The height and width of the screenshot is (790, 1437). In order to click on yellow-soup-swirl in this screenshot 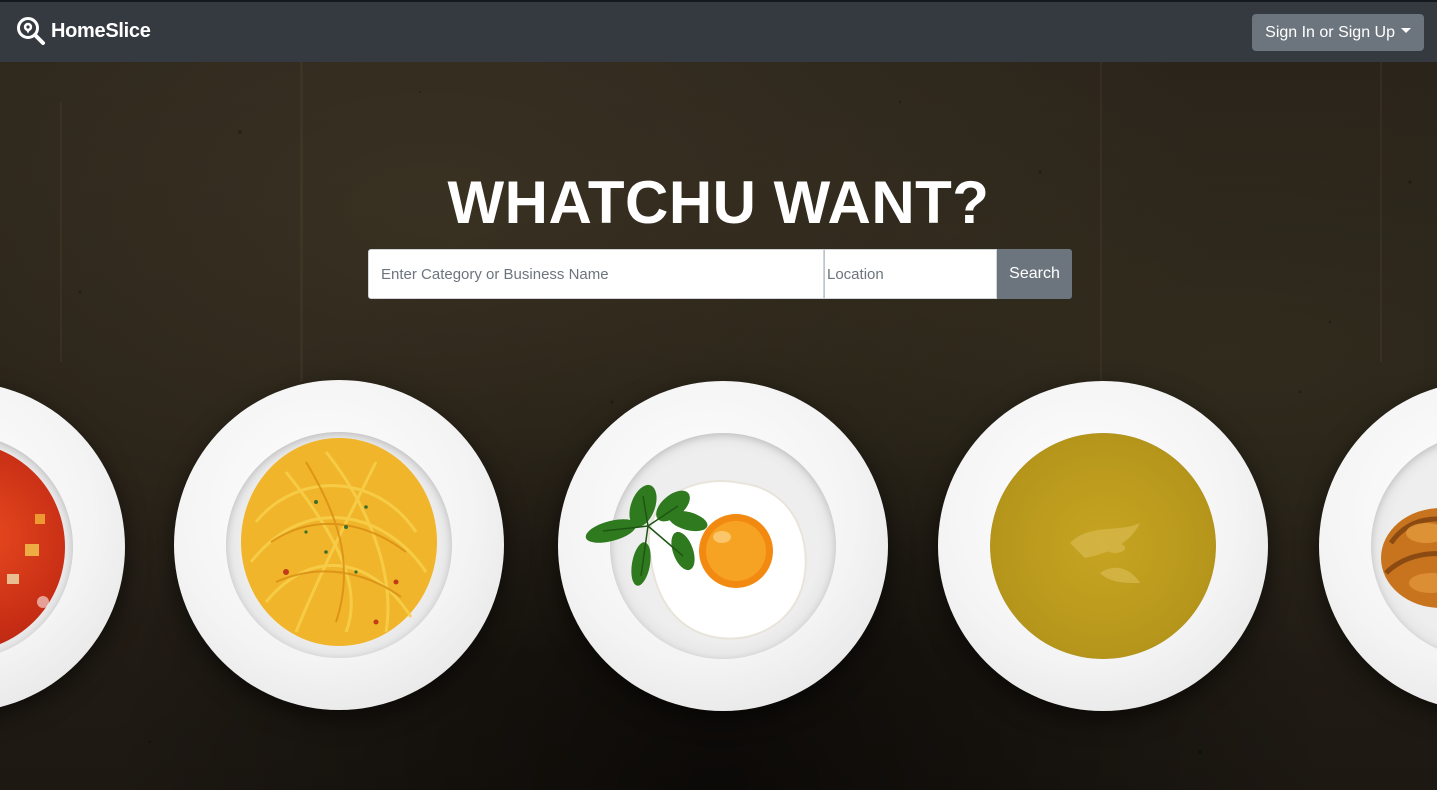, I will do `click(1105, 553)`.